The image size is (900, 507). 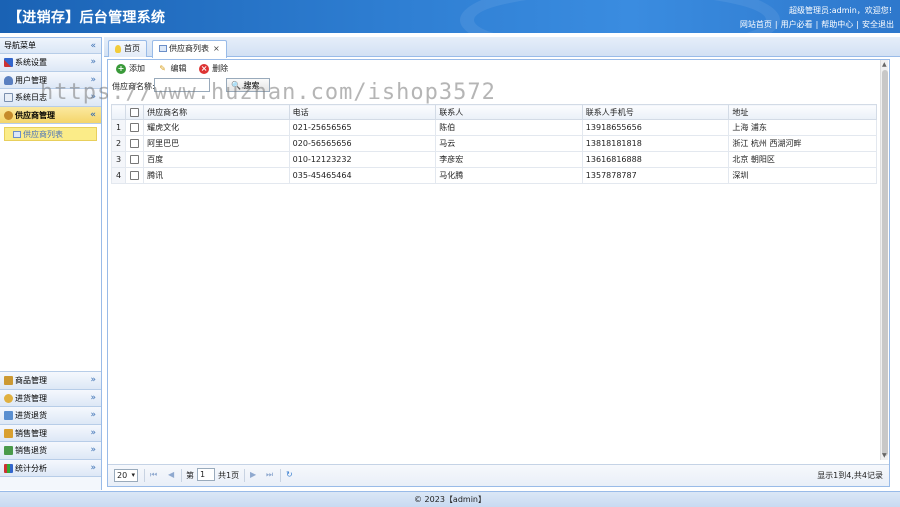 I want to click on column-header-contact: 联系人, so click(x=509, y=112).